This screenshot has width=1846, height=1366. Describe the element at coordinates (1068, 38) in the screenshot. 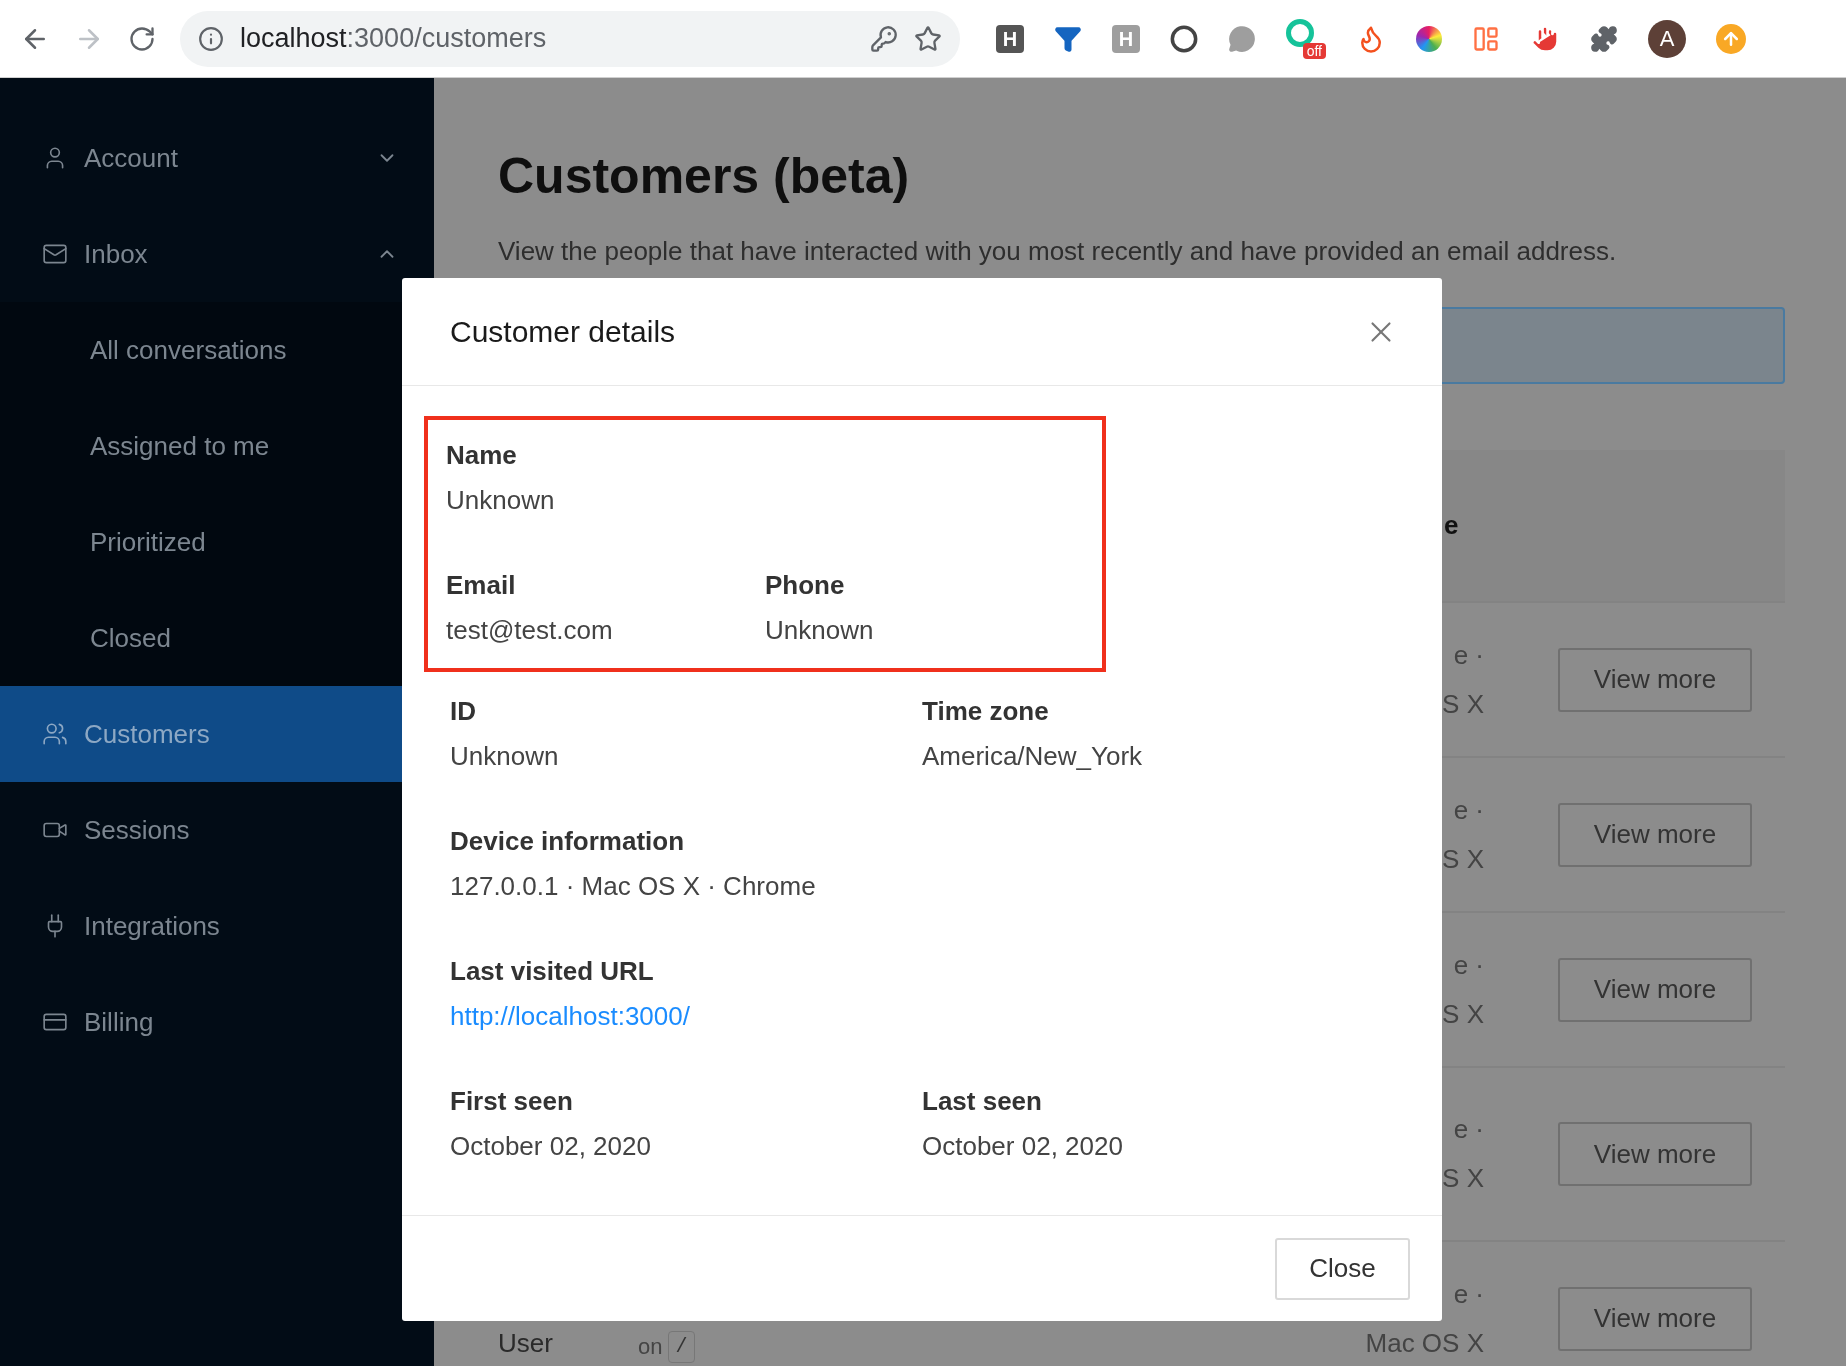

I see `funnel-icon` at that location.